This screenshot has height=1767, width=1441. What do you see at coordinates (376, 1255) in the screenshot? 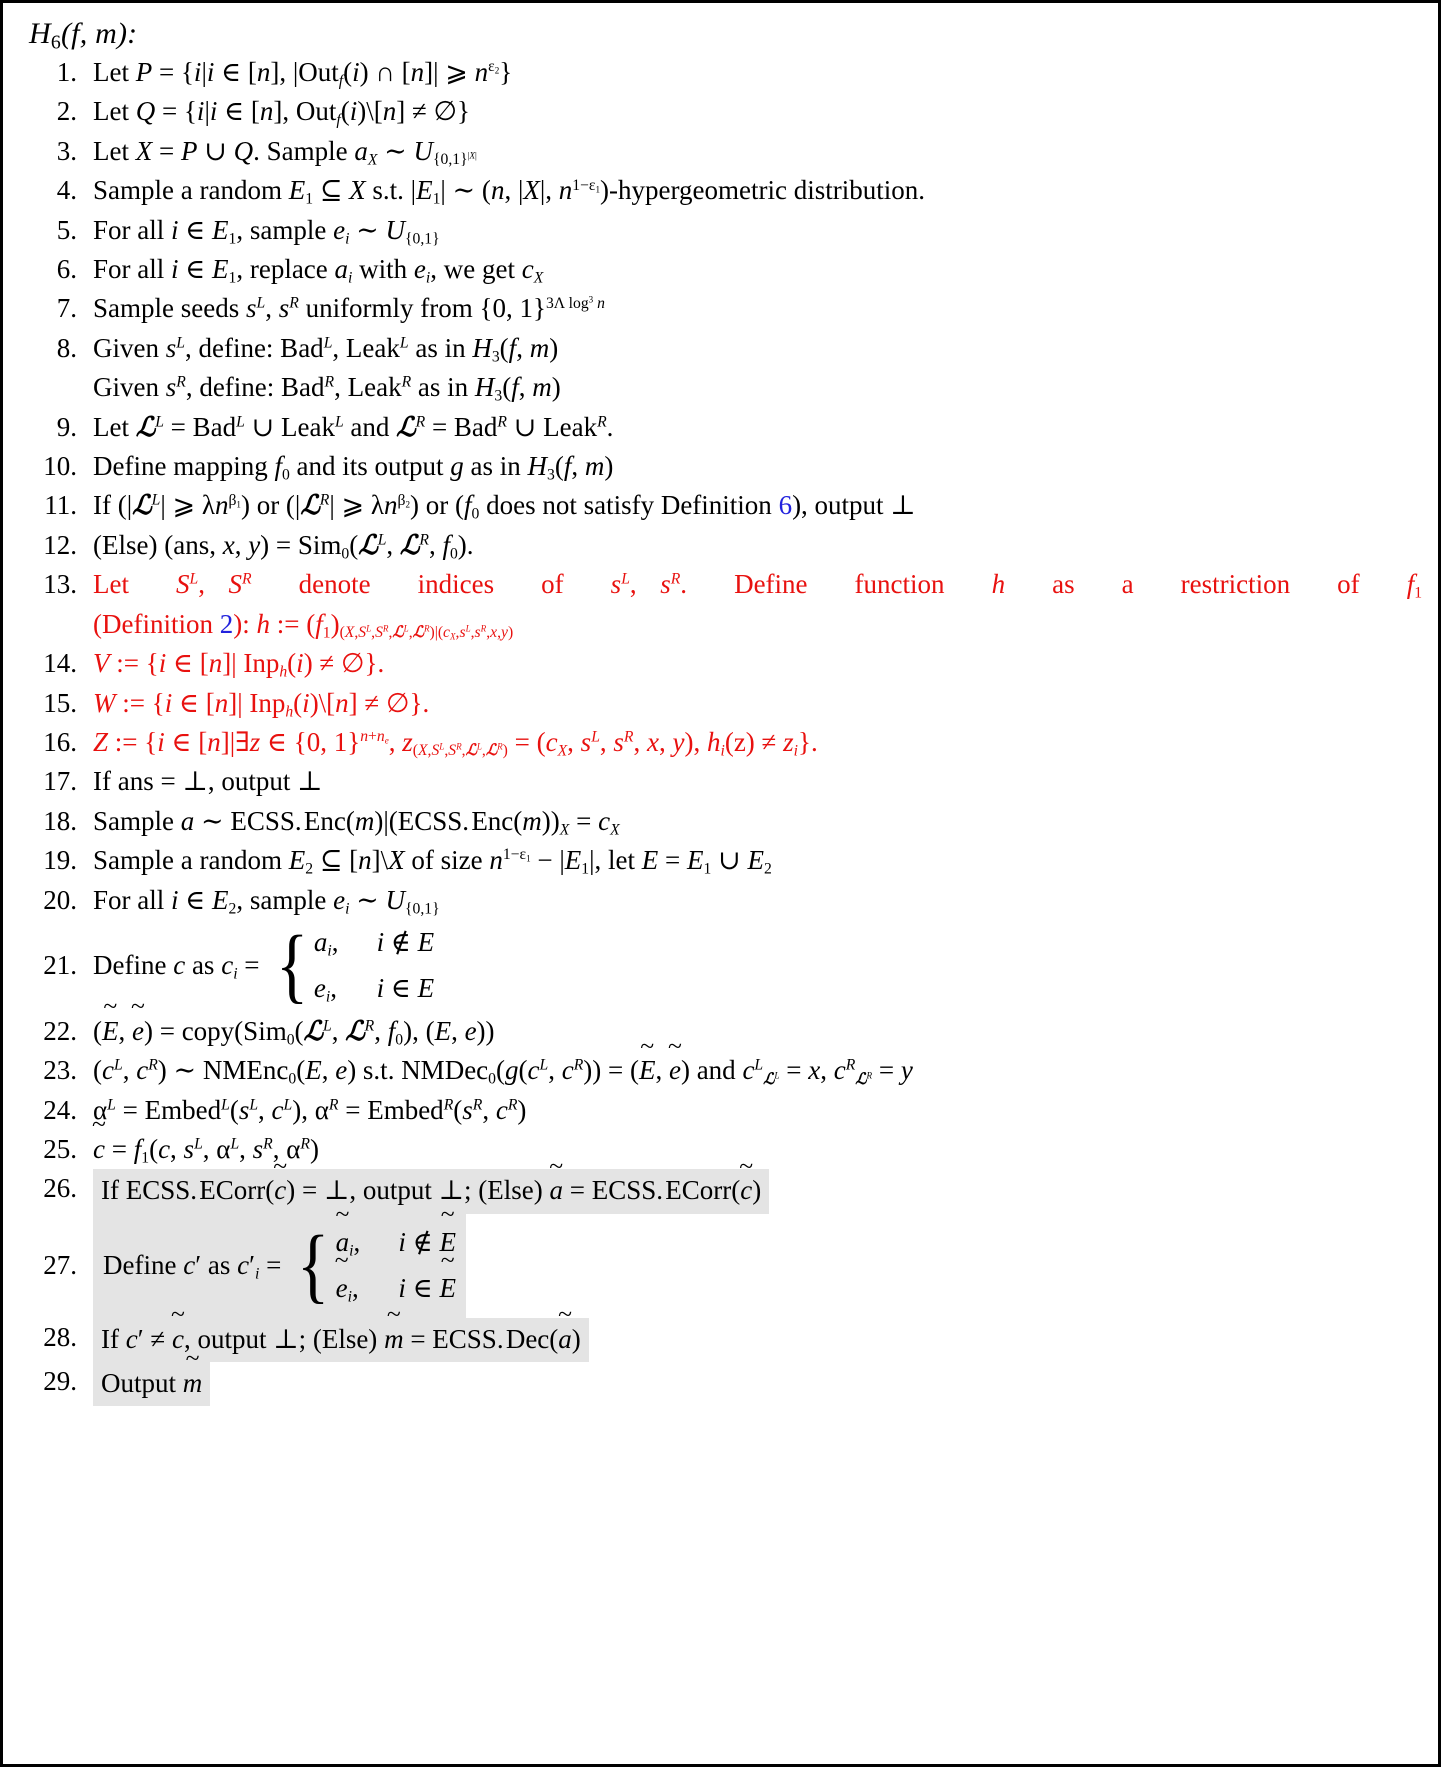
I see `cases-c-prime: {~ ai, i ∉ ~ E ~ ei, i ∈ ~ E` at bounding box center [376, 1255].